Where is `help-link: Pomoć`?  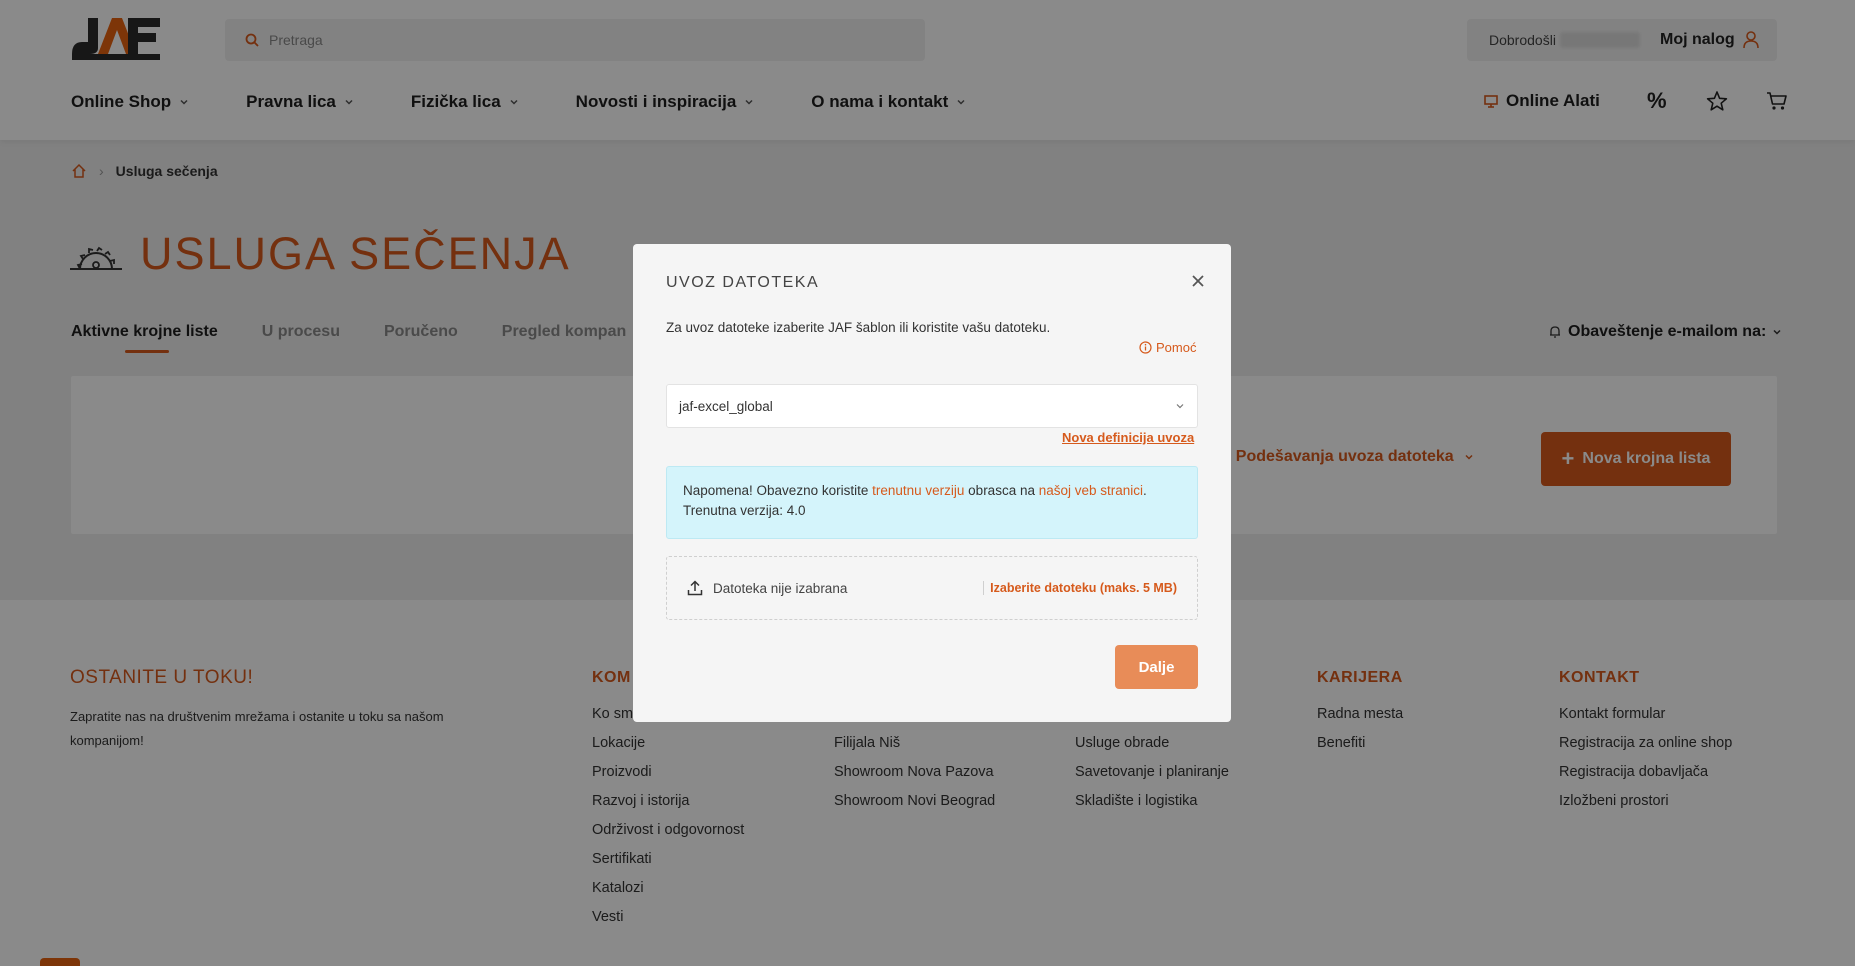
help-link: Pomoć is located at coordinates (1167, 347).